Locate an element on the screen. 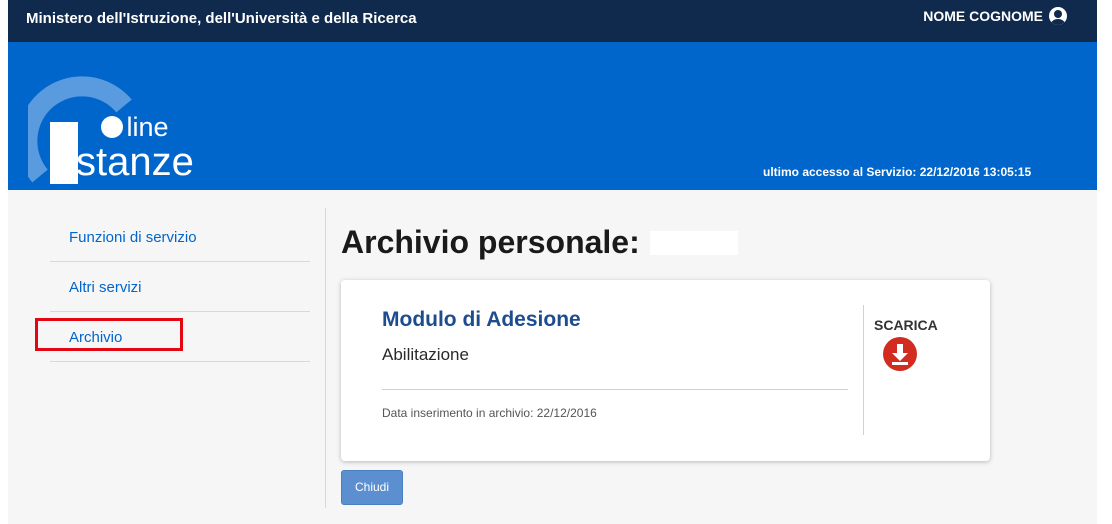 This screenshot has height=524, width=1112. user-menu: NOME COGNOME is located at coordinates (995, 16).